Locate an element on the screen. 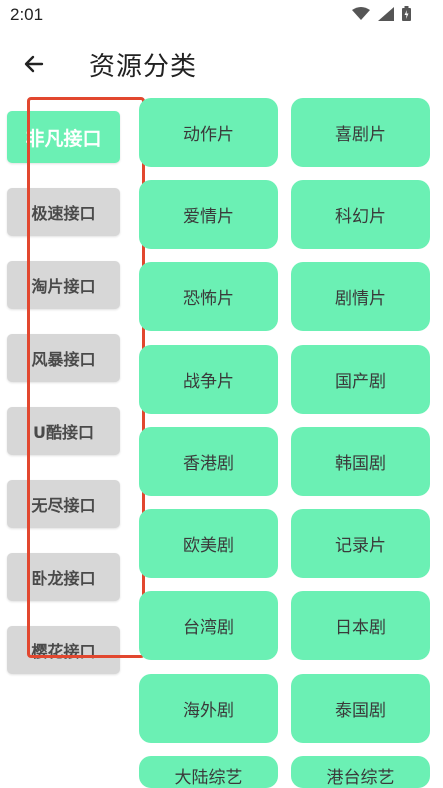 This screenshot has width=443, height=788. sidebar-item-wolong: 卧龙接口 is located at coordinates (63, 577).